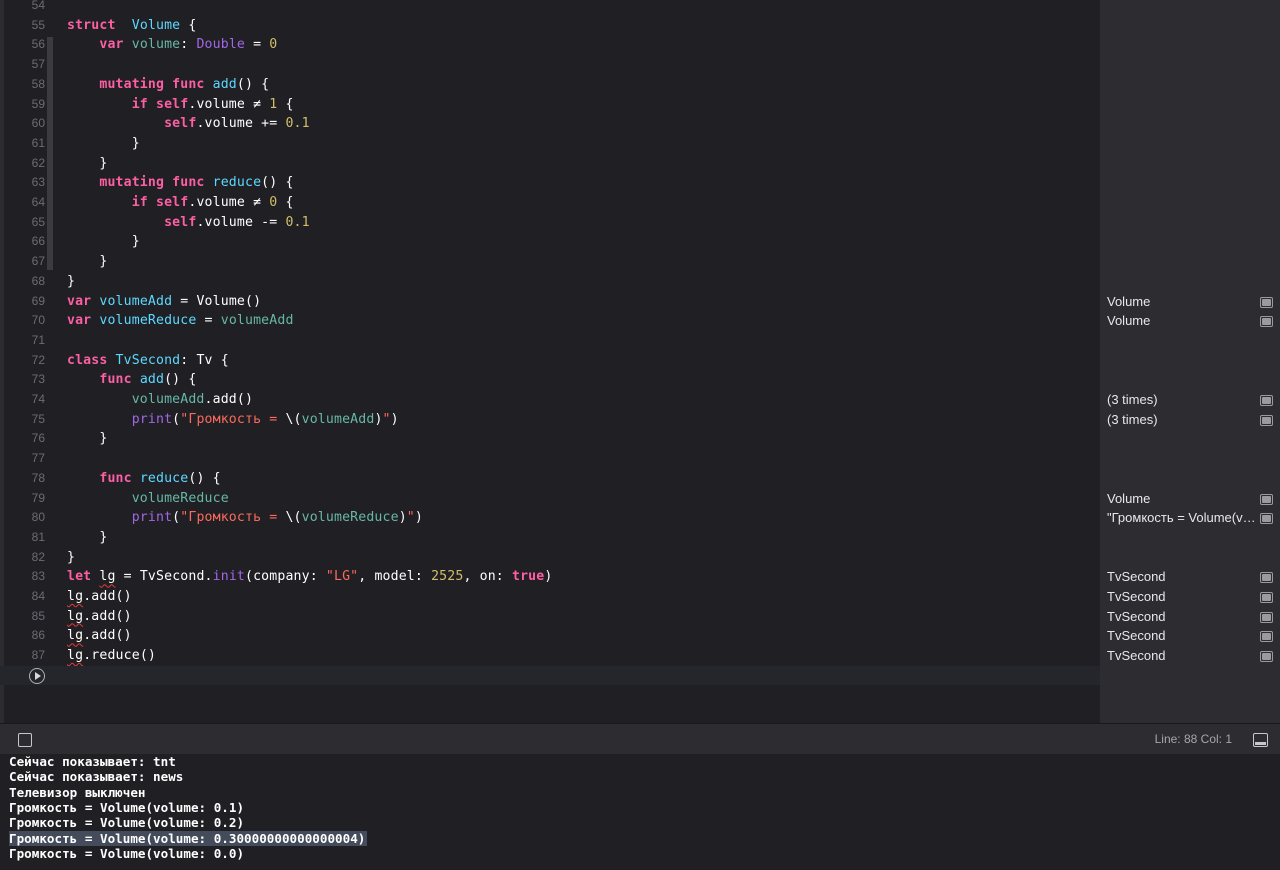 The height and width of the screenshot is (870, 1280). What do you see at coordinates (38, 359) in the screenshot?
I see `line-number: 72` at bounding box center [38, 359].